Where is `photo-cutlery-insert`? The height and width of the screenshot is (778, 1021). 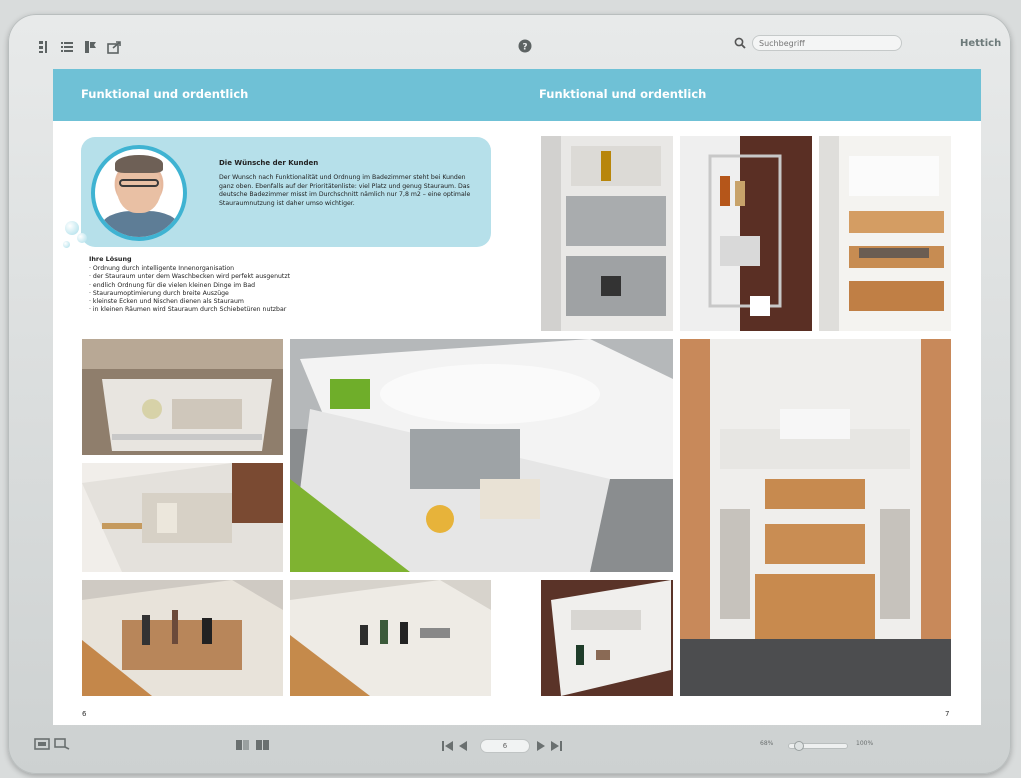
photo-cutlery-insert is located at coordinates (182, 517).